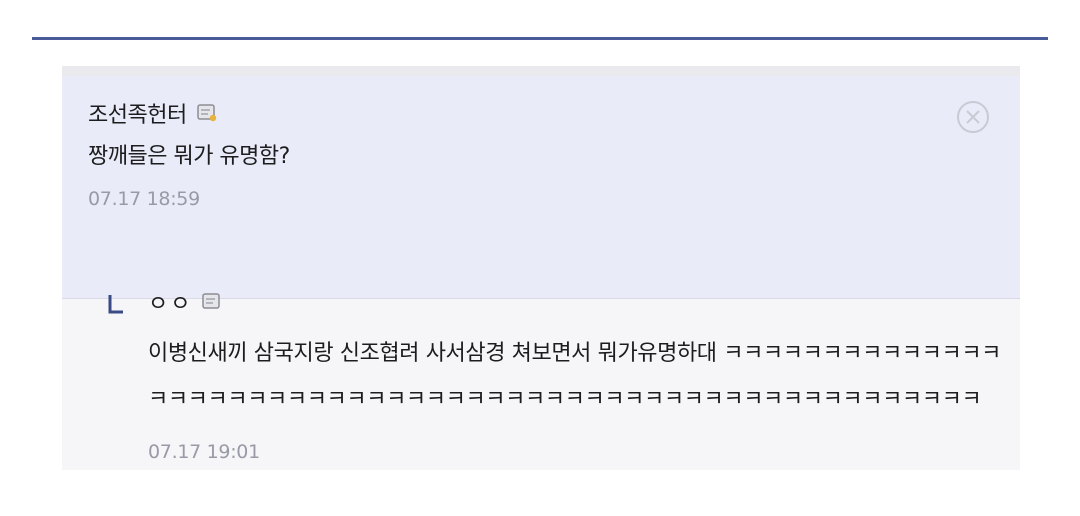 This screenshot has height=516, width=1080. I want to click on thread-top-strip, so click(541, 71).